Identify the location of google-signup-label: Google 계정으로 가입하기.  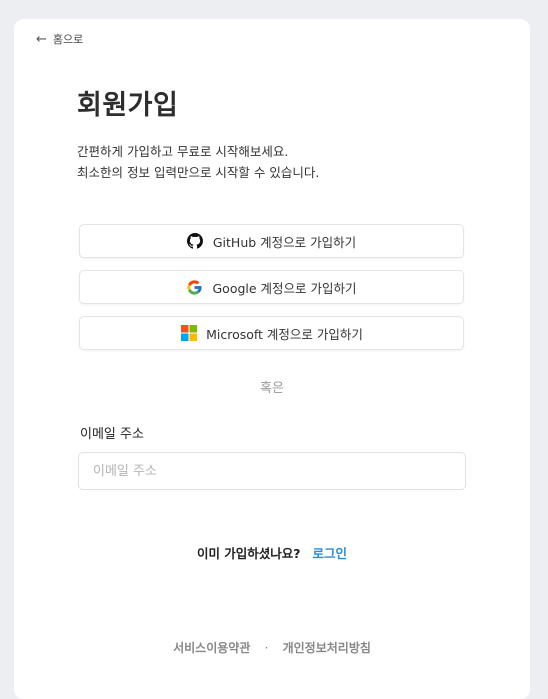
(284, 288).